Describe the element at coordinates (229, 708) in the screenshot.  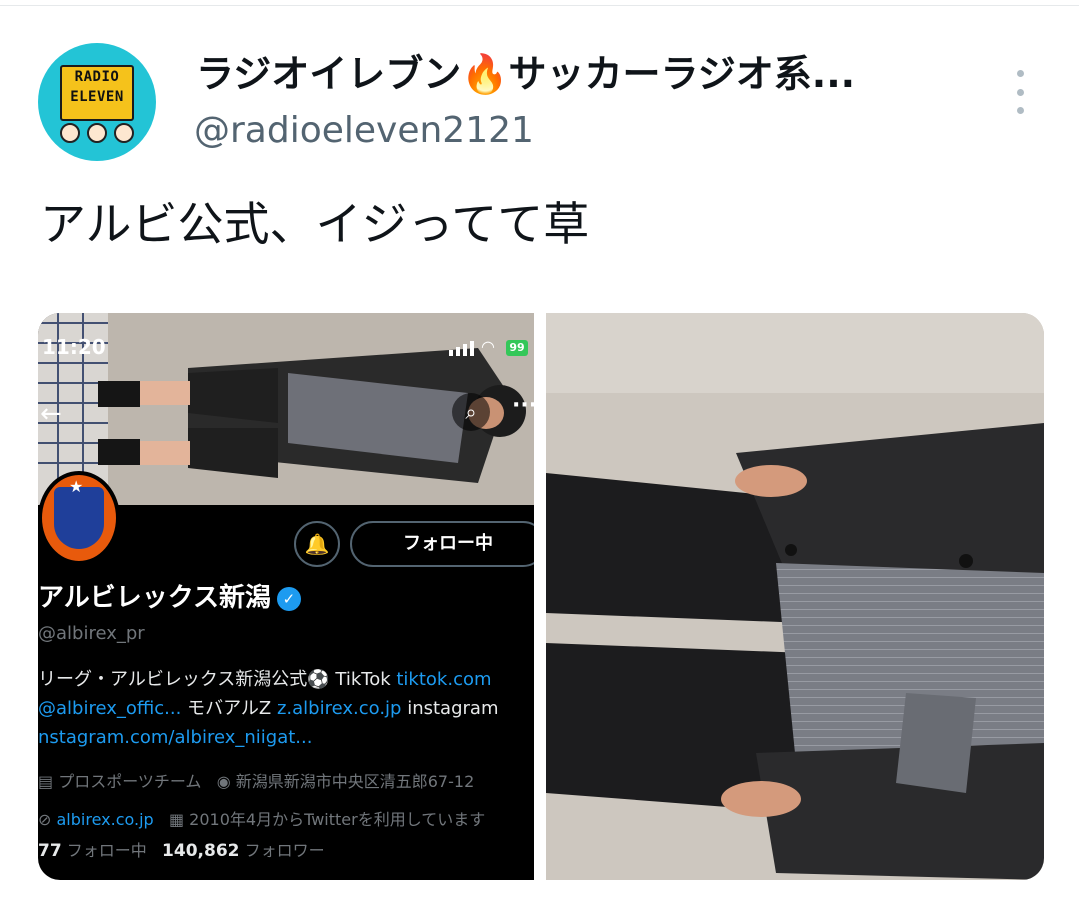
I see `bio-text: モバアルZ` at that location.